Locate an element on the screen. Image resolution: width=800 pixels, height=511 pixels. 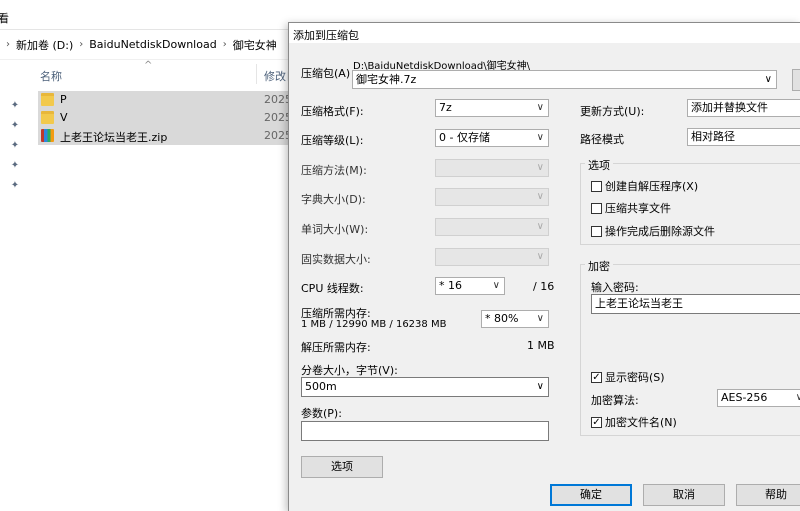
params-input is located at coordinates (425, 431).